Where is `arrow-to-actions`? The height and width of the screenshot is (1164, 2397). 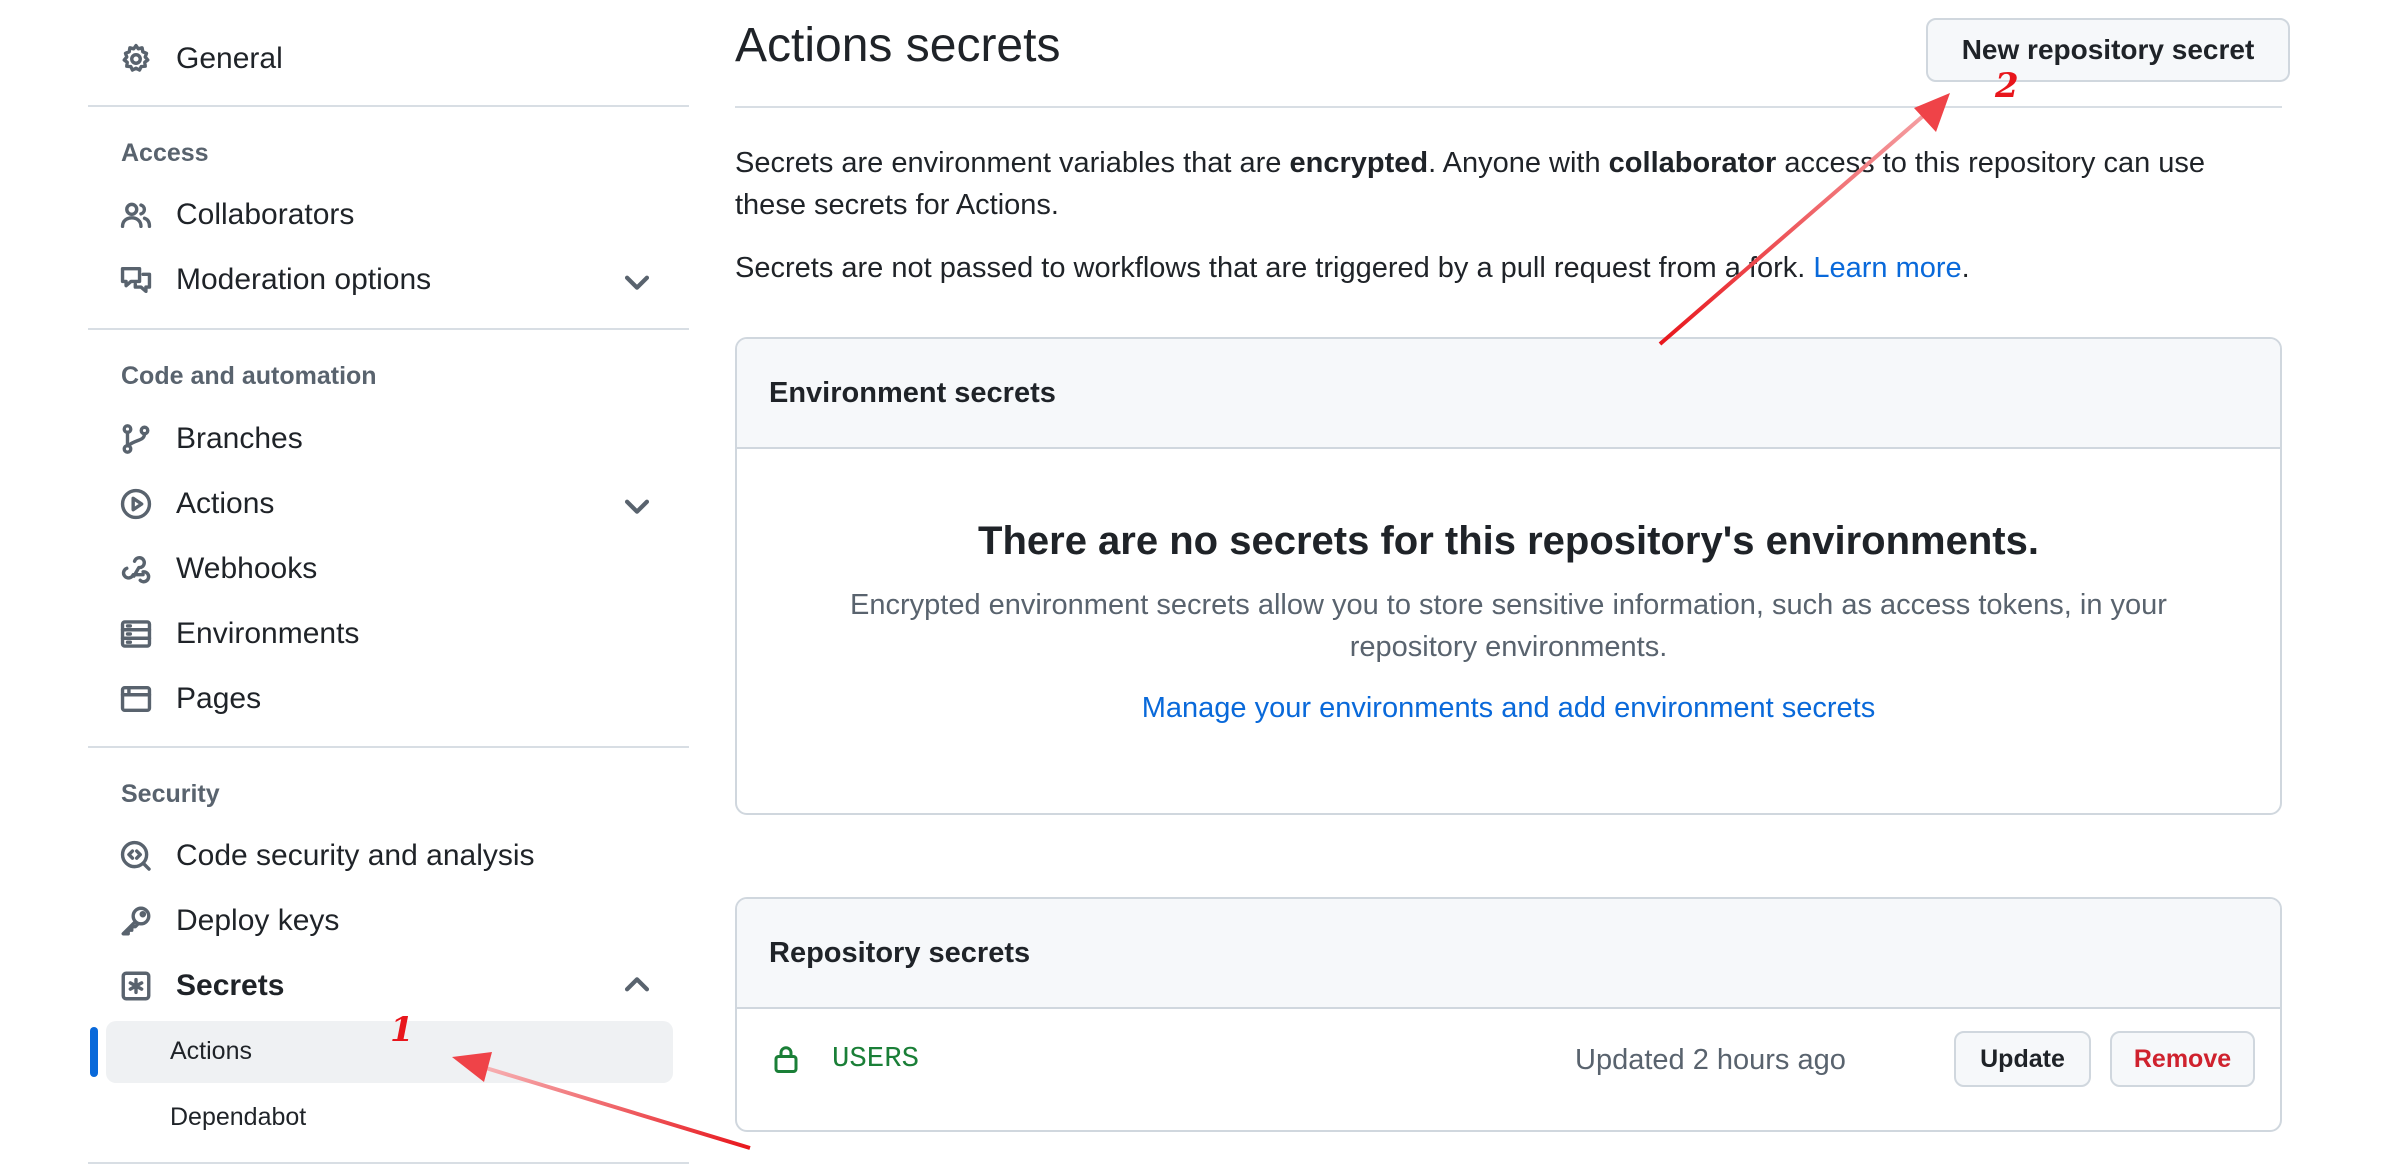
arrow-to-actions is located at coordinates (601, 1101).